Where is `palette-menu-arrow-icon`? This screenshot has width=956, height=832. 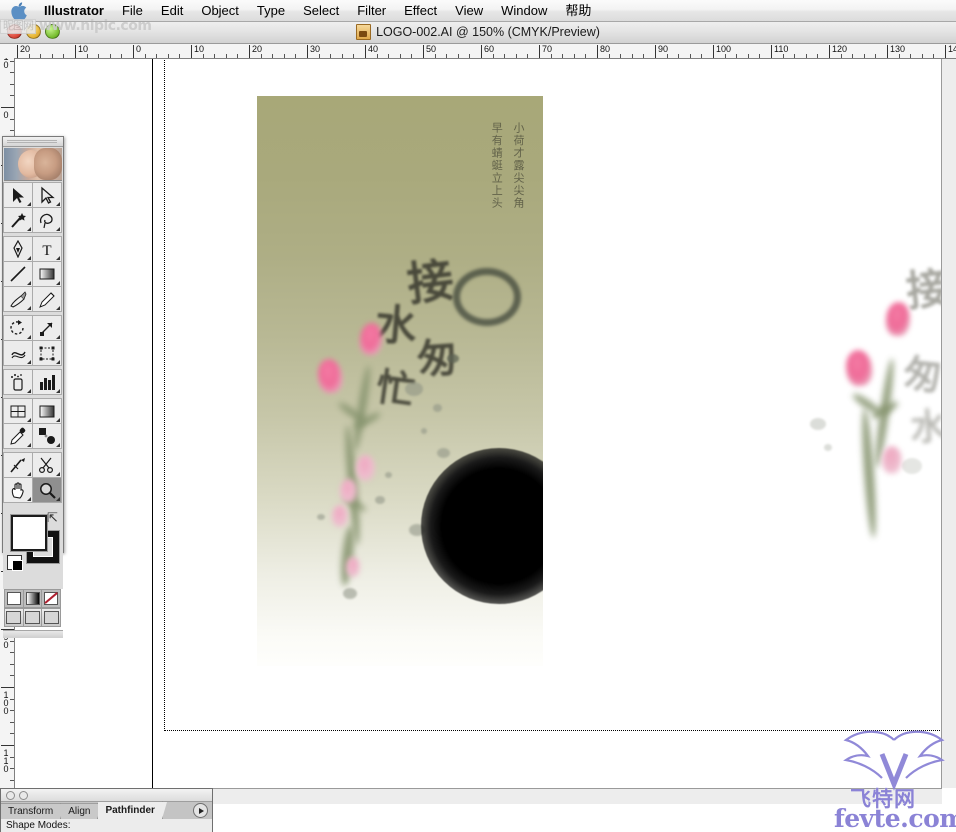 palette-menu-arrow-icon is located at coordinates (200, 810).